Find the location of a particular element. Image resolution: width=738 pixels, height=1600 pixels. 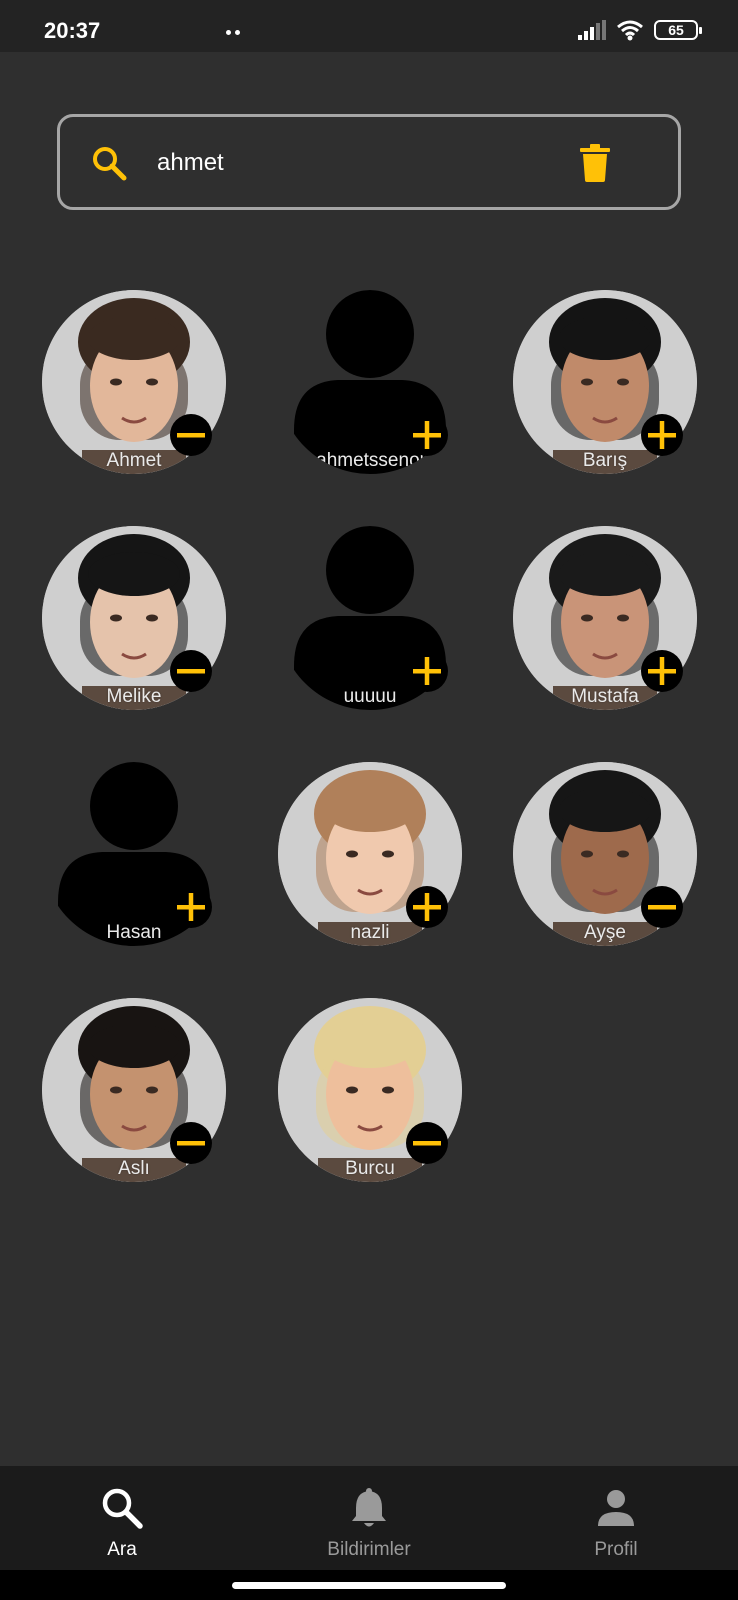

user-card: Melike is located at coordinates (134, 618).